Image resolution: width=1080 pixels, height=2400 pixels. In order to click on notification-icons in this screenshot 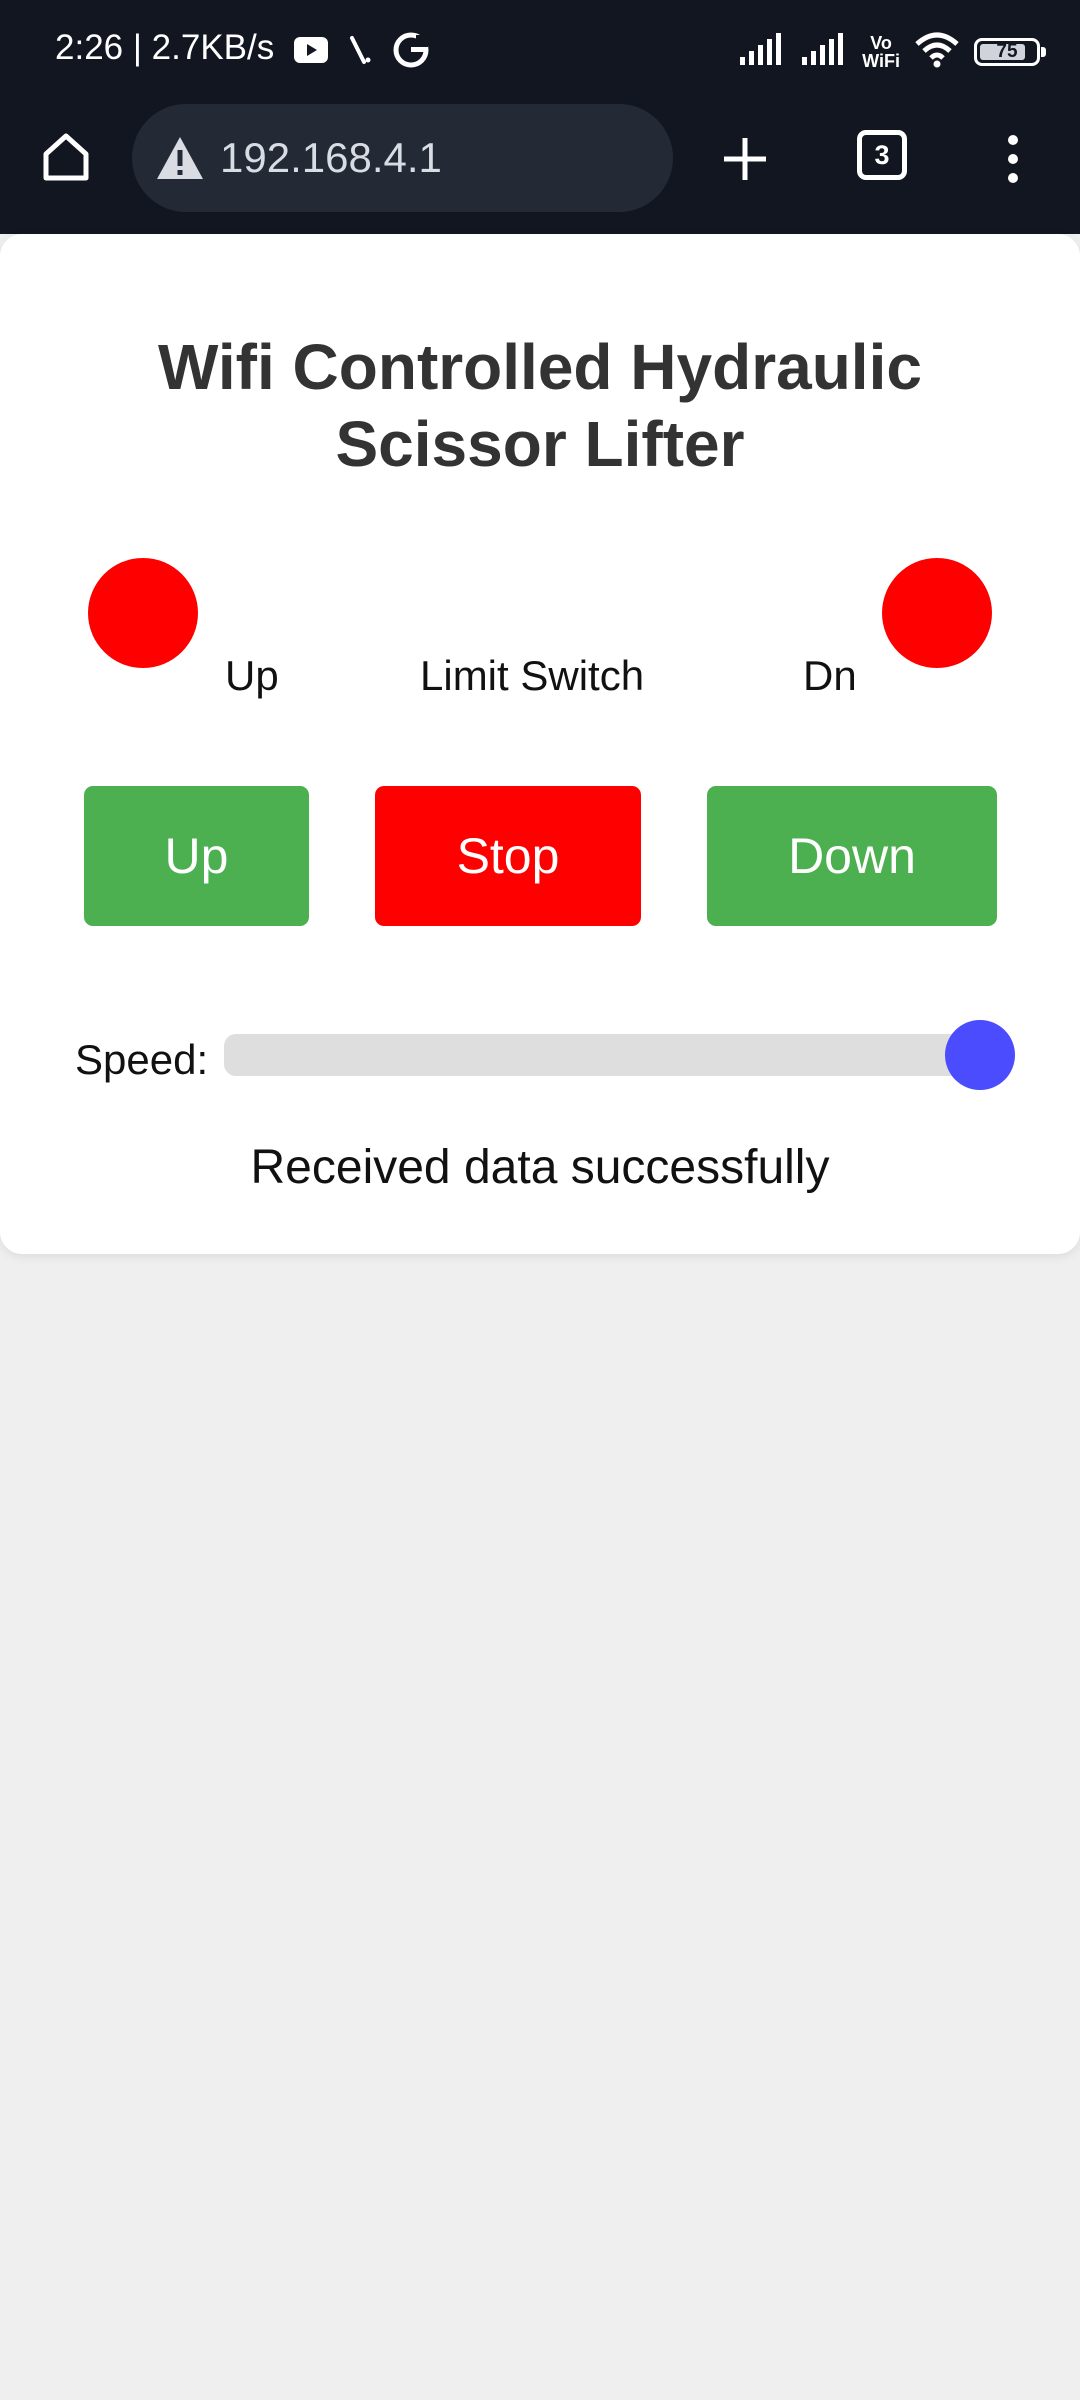, I will do `click(362, 52)`.